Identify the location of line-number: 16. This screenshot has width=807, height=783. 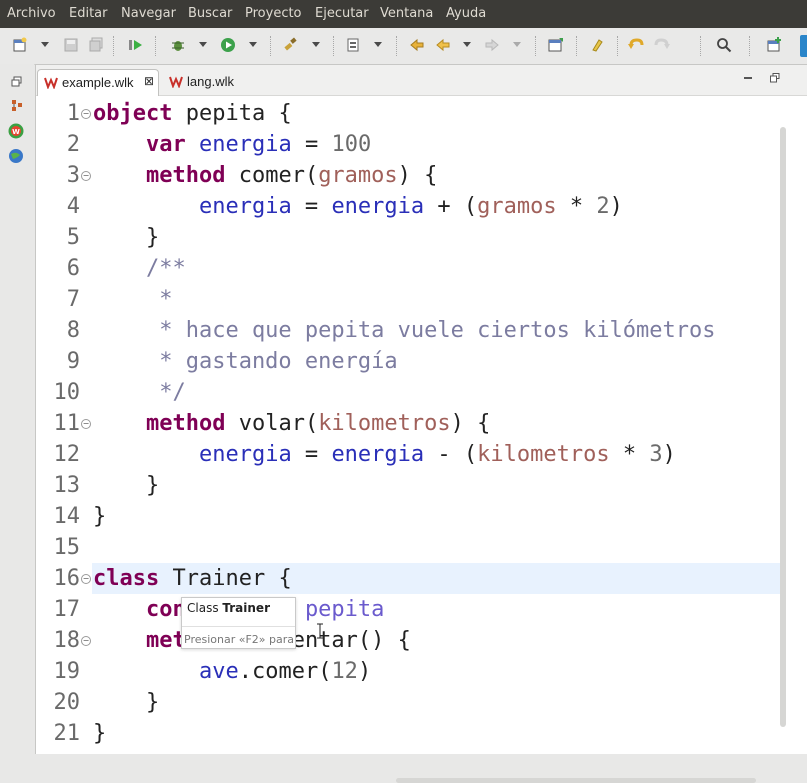
(67, 578).